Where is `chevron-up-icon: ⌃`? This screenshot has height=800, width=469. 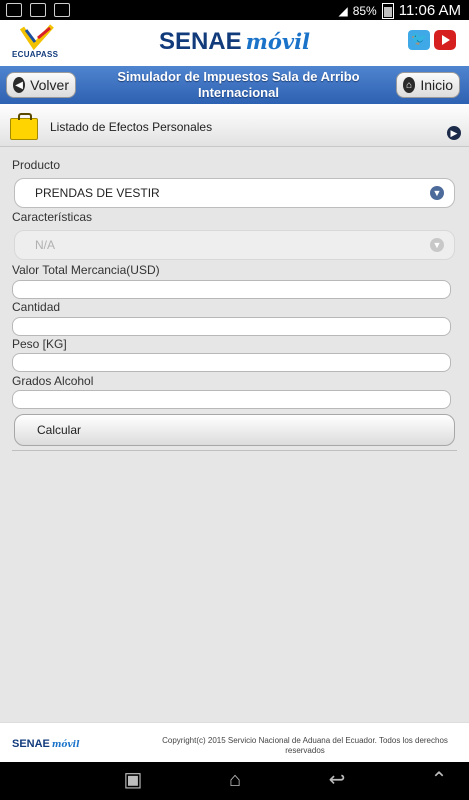
chevron-up-icon: ⌃ is located at coordinates (439, 780).